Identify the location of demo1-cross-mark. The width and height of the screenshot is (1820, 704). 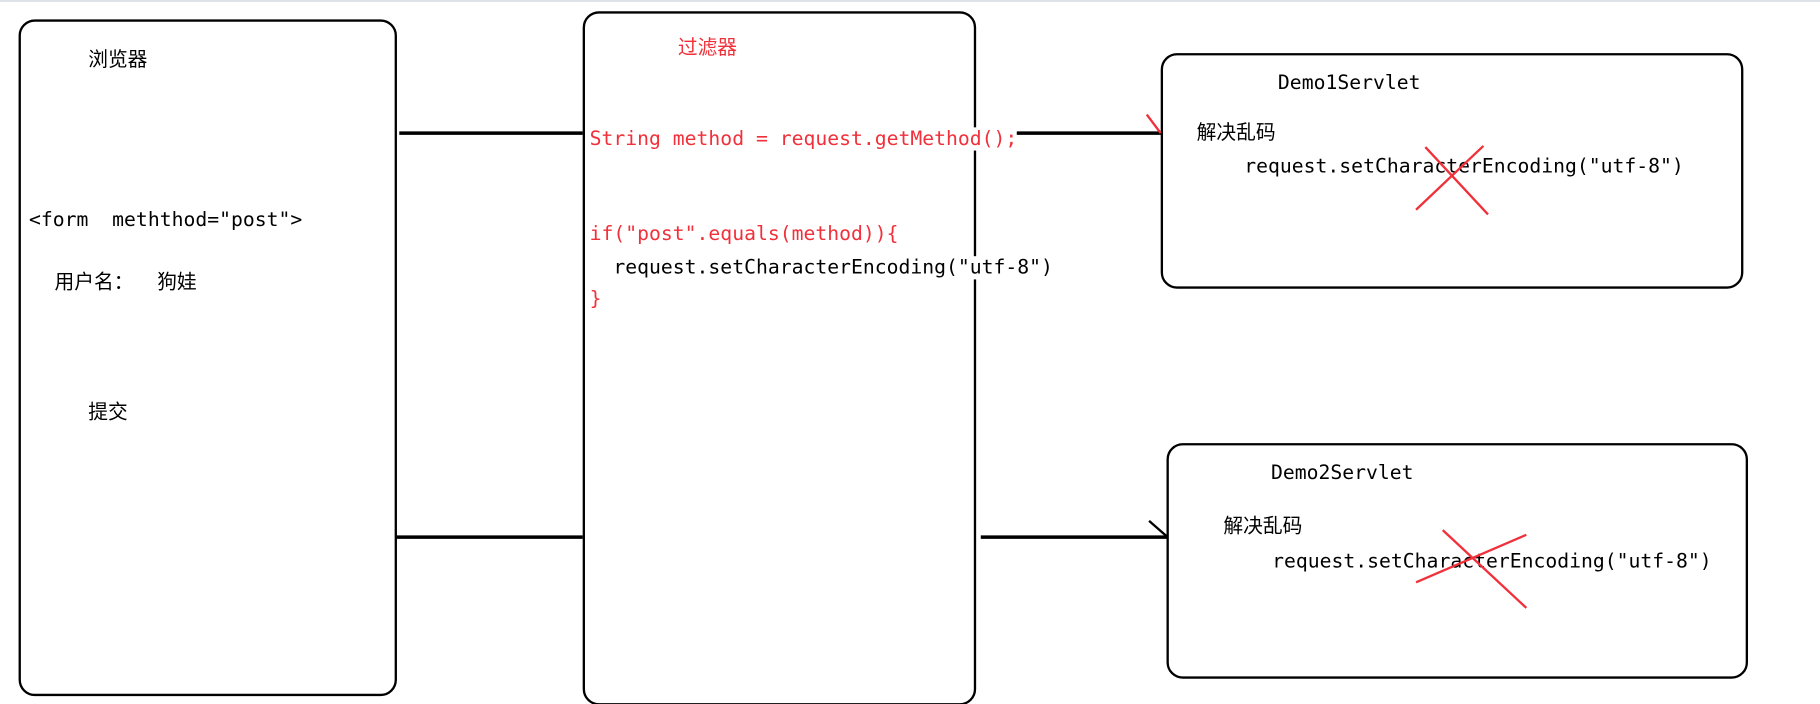
(1452, 180).